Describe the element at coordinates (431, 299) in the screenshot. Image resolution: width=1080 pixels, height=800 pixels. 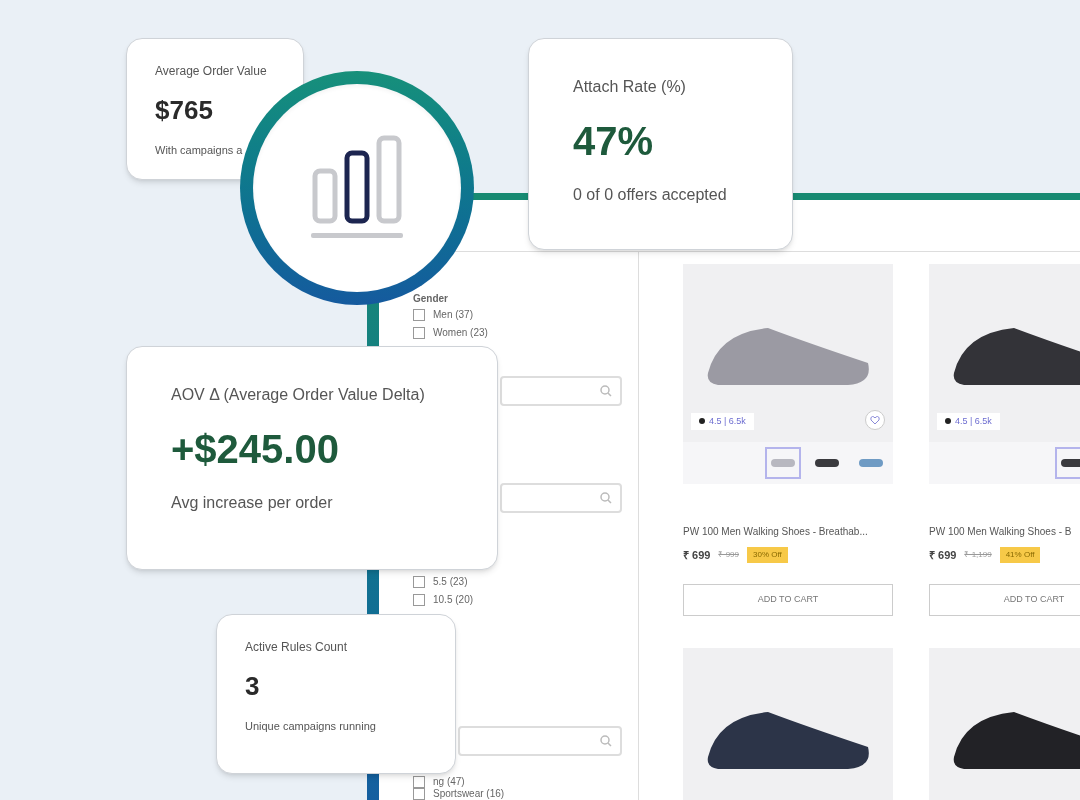
I see `filter-heading: Gender` at that location.